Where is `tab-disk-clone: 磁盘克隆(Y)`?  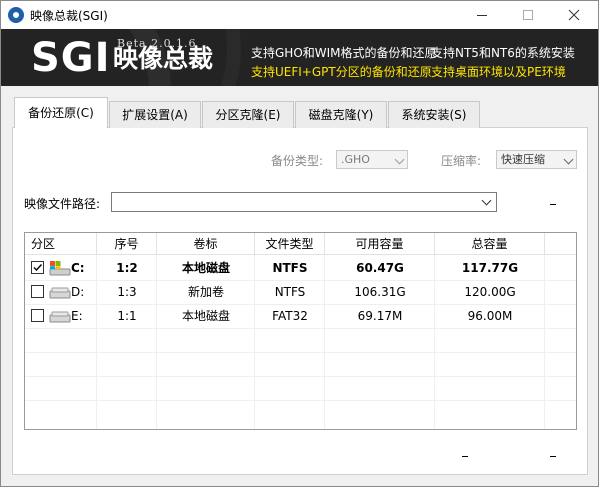 tab-disk-clone: 磁盘克隆(Y) is located at coordinates (341, 114).